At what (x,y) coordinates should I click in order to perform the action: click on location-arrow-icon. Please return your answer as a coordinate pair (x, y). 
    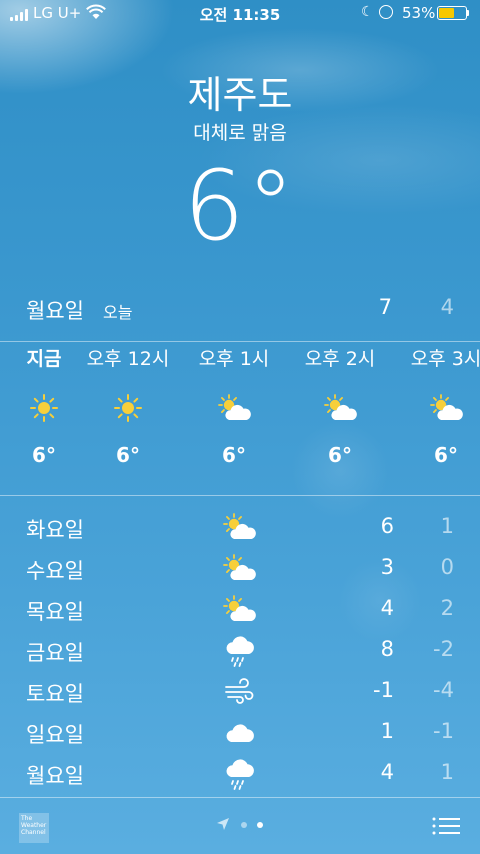
    Looking at the image, I should click on (223, 824).